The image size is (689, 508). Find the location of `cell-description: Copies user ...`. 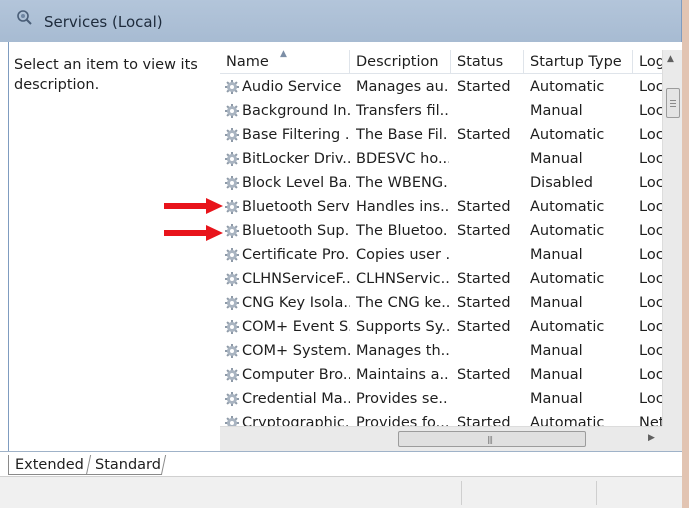

cell-description: Copies user ... is located at coordinates (402, 255).